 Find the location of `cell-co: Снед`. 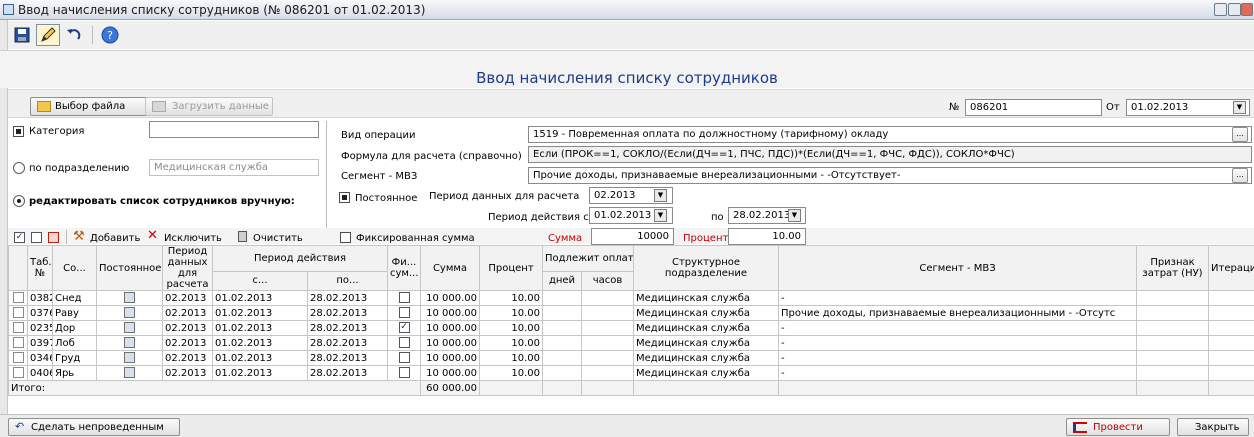

cell-co: Снед is located at coordinates (74, 298).